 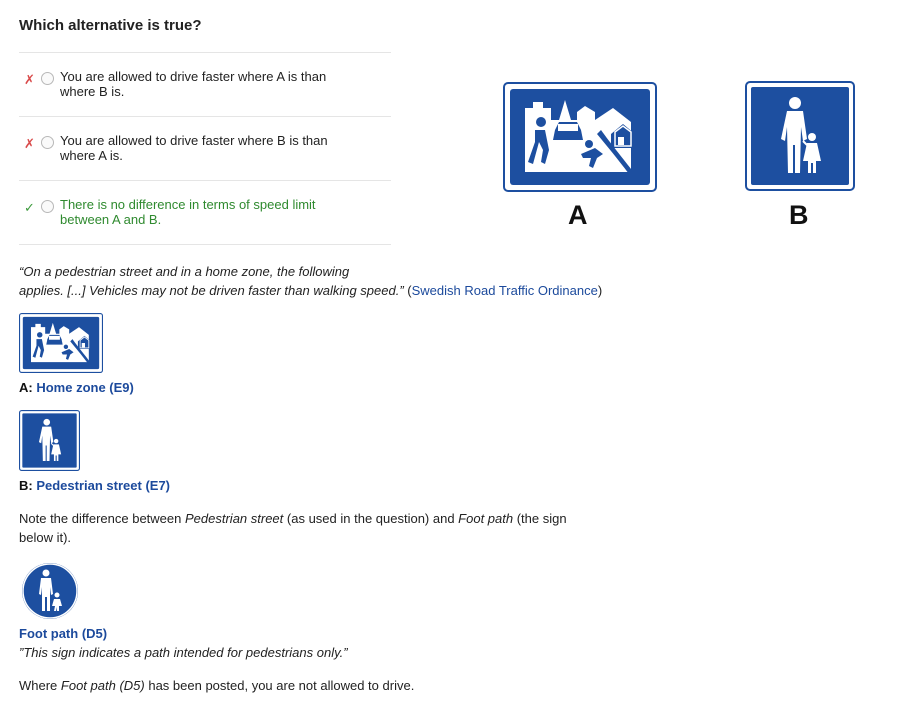 I want to click on caption-a: A: Home zone (E9), so click(x=76, y=387).